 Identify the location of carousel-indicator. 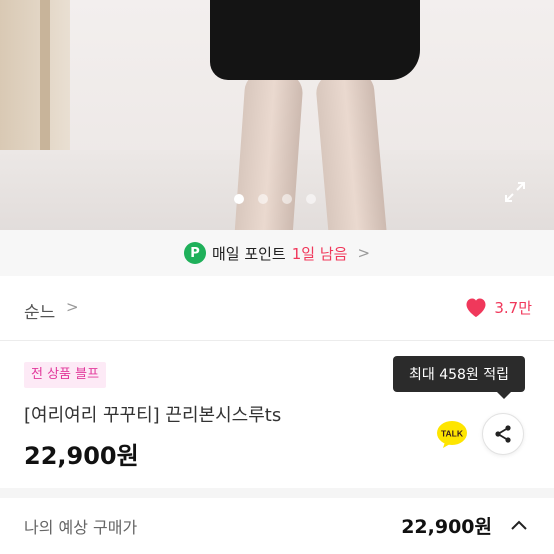
(275, 199).